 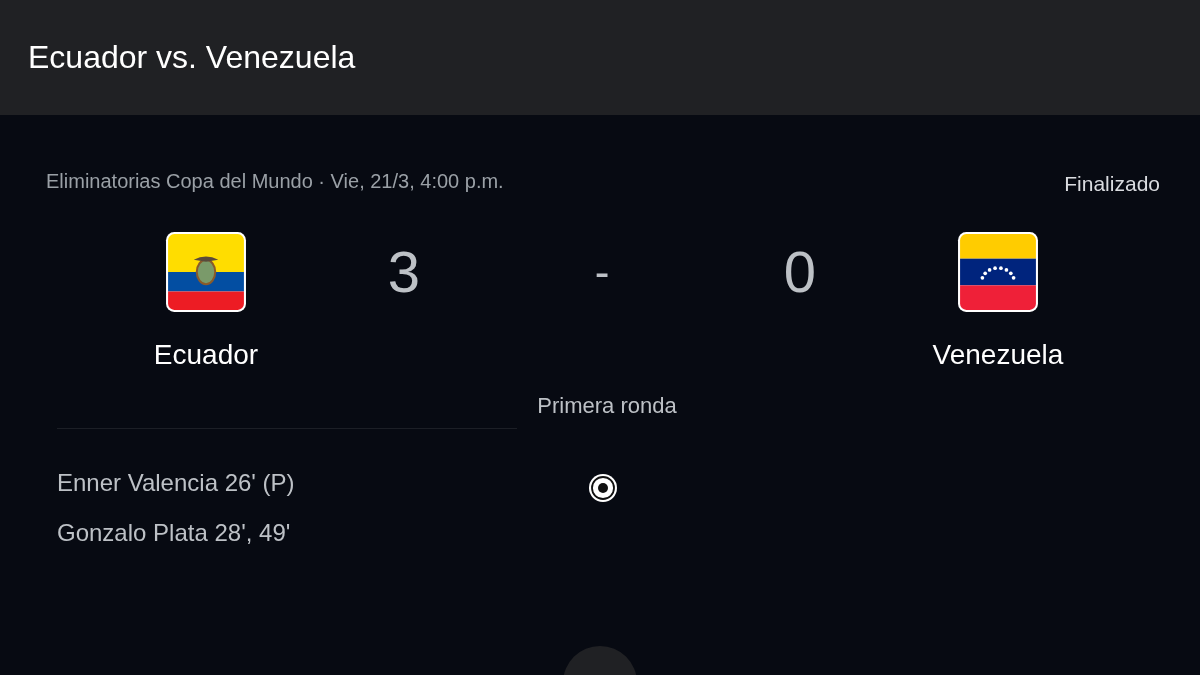 I want to click on team-name: Venezuela, so click(x=998, y=355).